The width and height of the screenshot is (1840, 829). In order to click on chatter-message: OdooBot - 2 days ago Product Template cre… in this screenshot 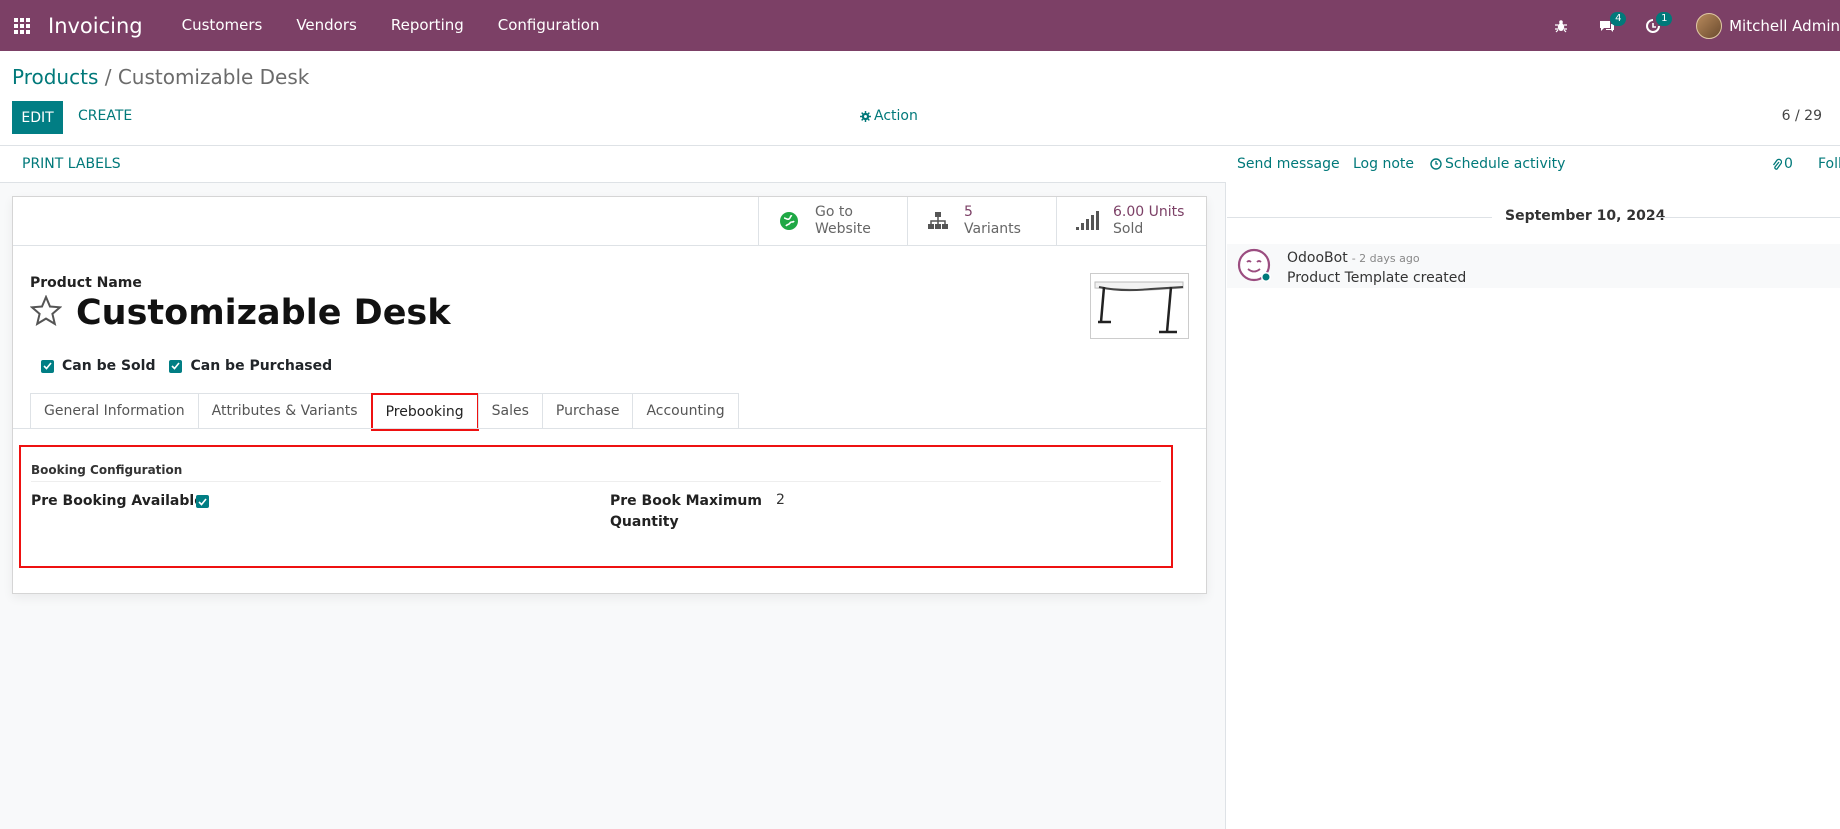, I will do `click(1533, 266)`.